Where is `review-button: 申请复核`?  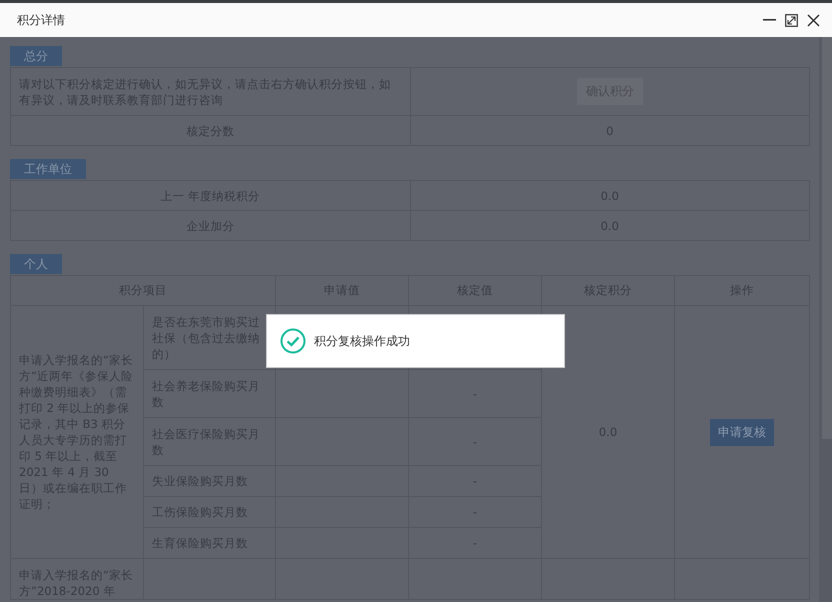 review-button: 申请复核 is located at coordinates (742, 432).